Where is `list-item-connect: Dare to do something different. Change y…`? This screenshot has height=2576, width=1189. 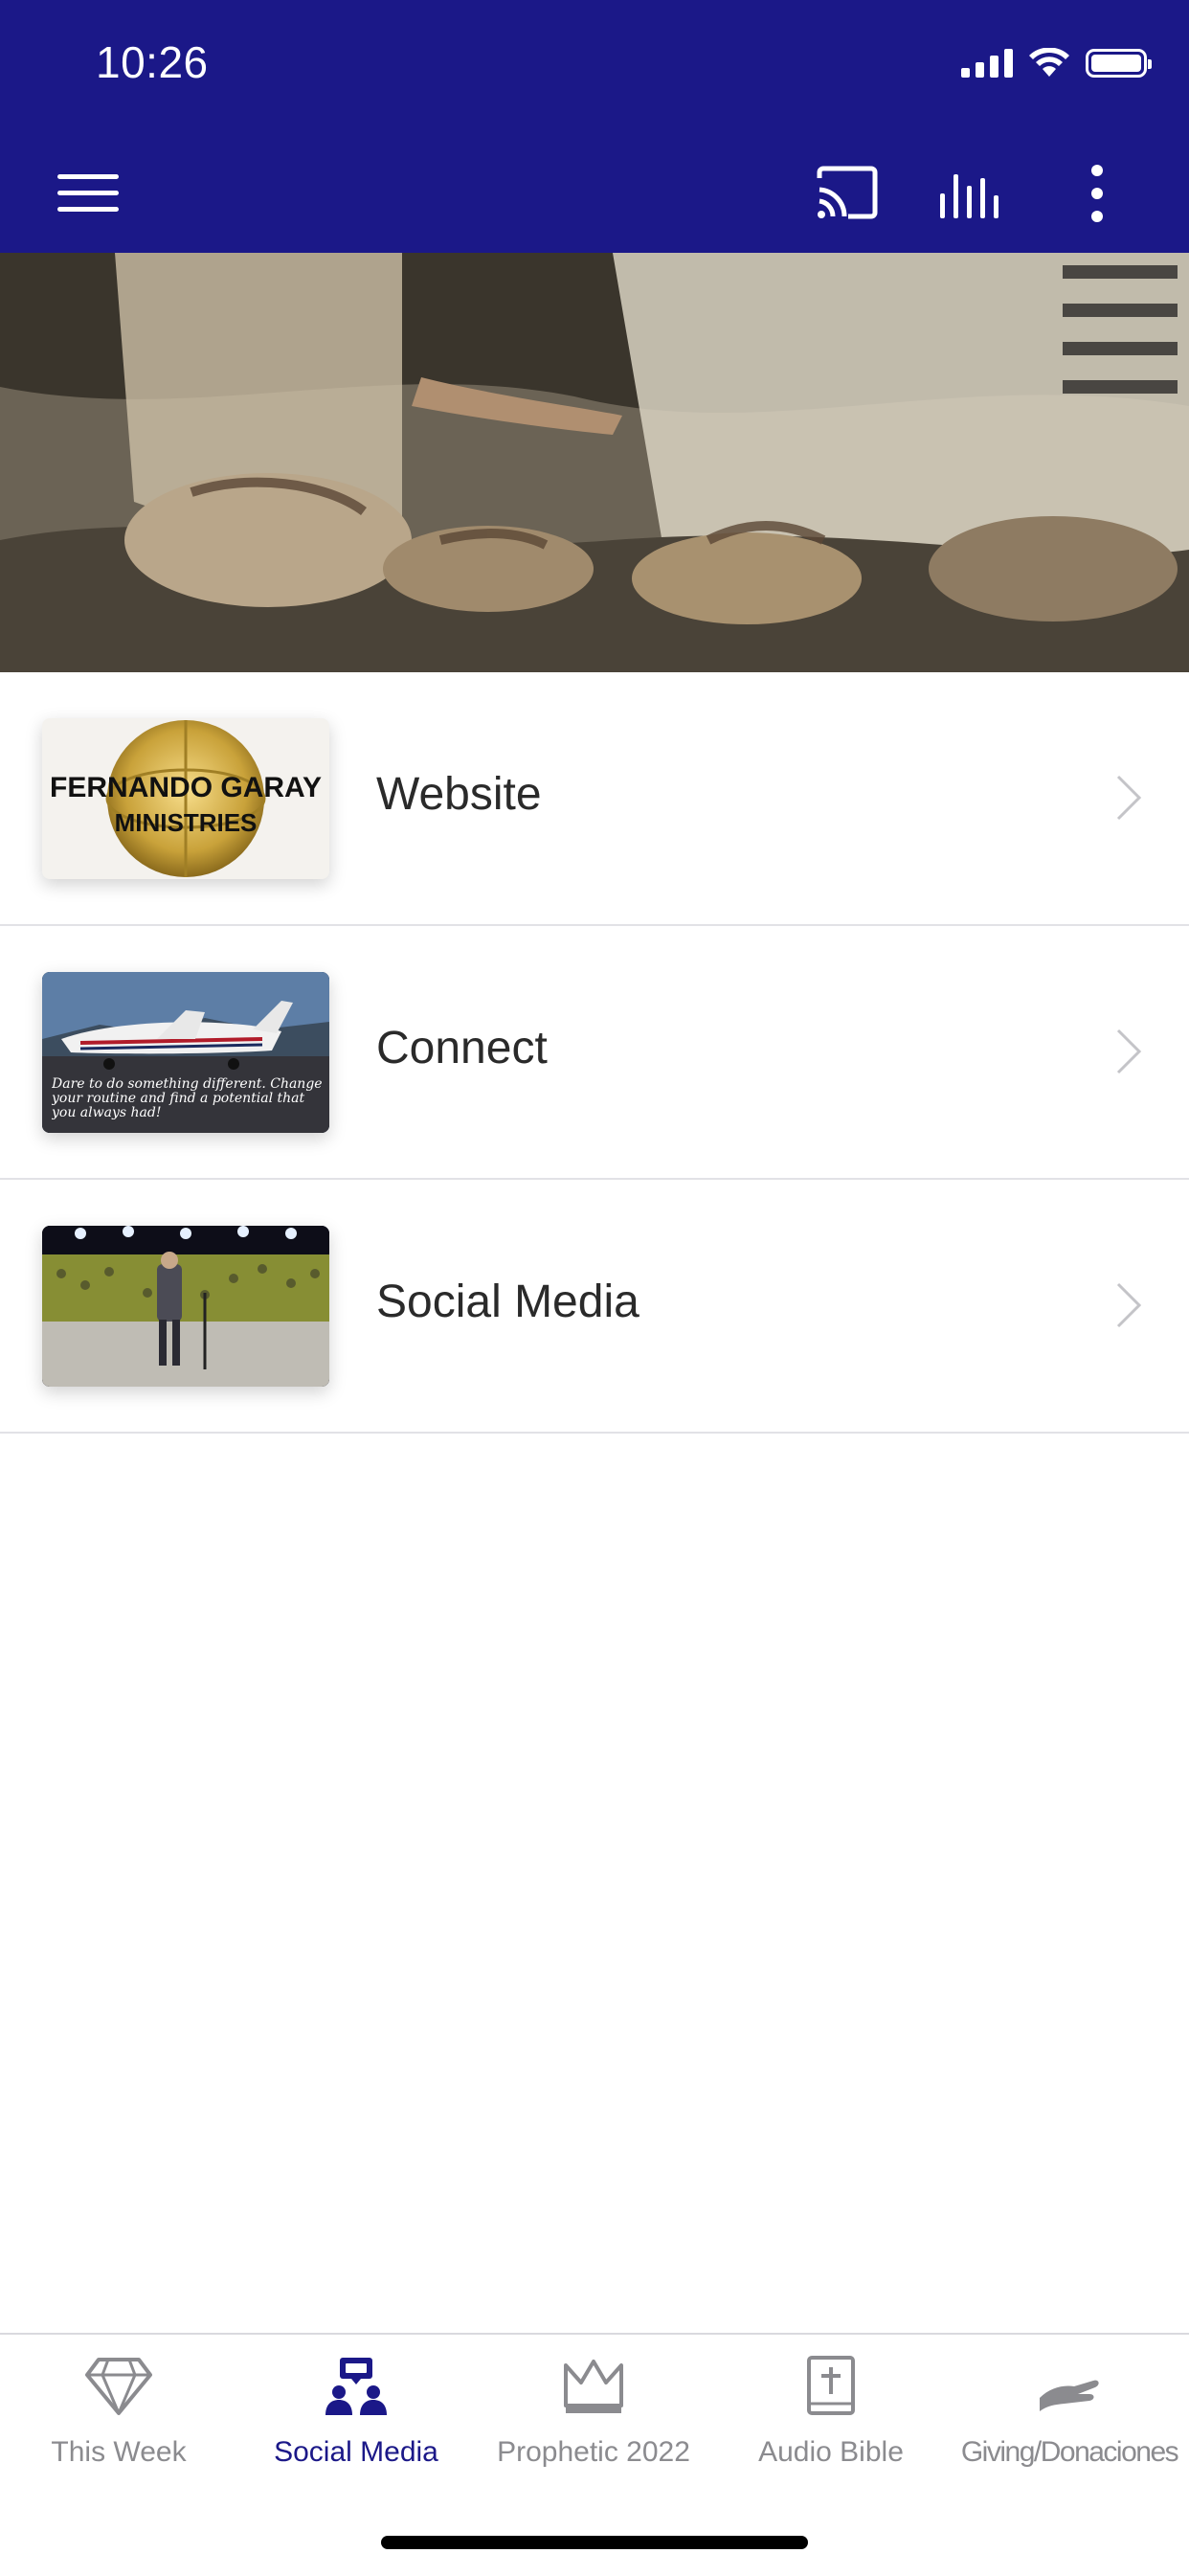
list-item-connect: Dare to do something different. Change y… is located at coordinates (594, 1053).